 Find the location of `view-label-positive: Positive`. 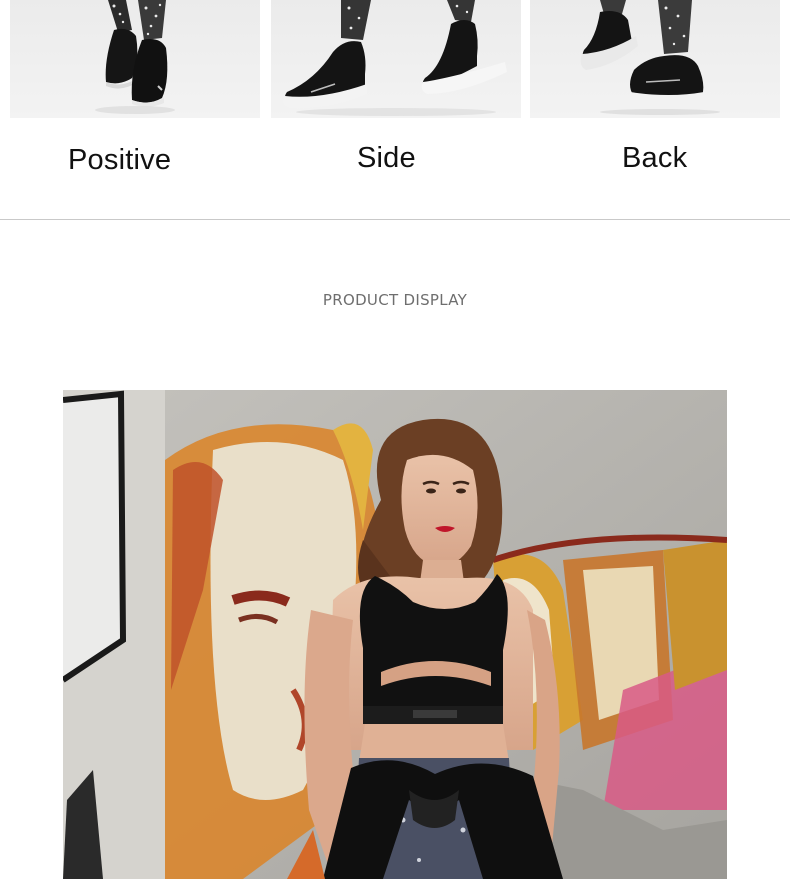

view-label-positive: Positive is located at coordinates (120, 160).